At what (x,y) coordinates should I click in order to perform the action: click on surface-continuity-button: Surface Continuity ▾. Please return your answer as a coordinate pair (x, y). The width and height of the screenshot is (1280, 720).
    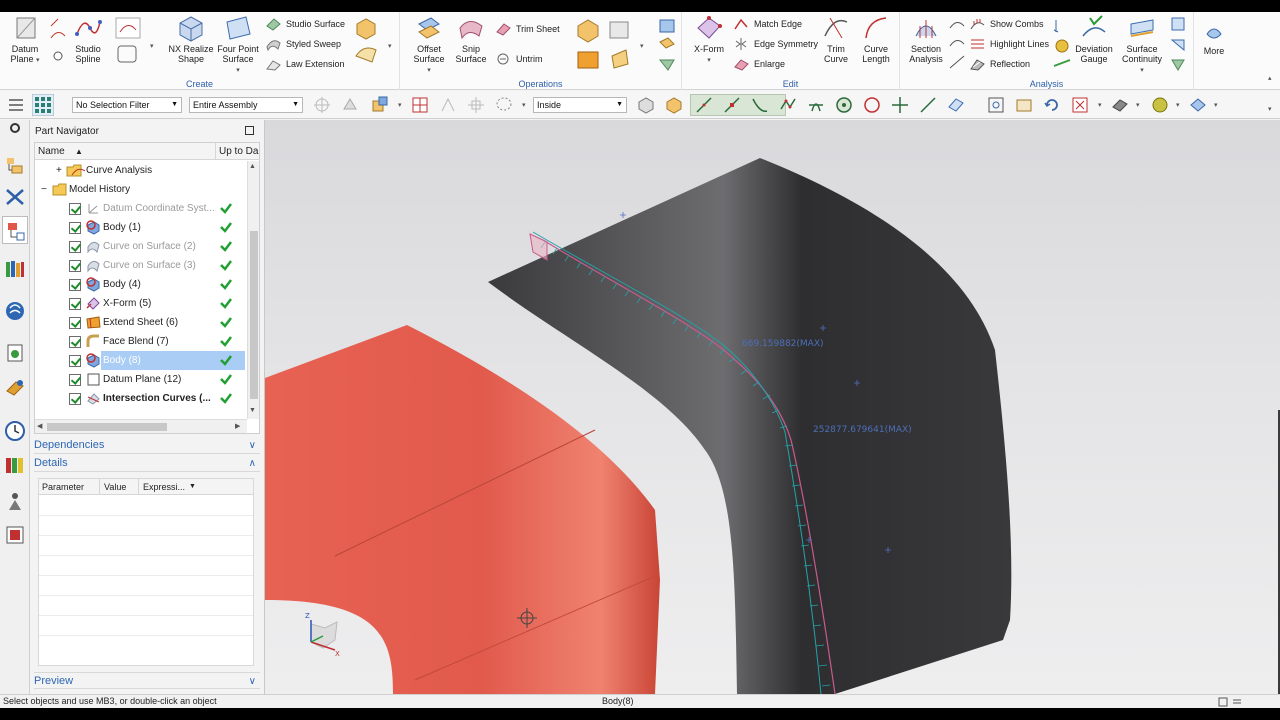
    Looking at the image, I should click on (1142, 45).